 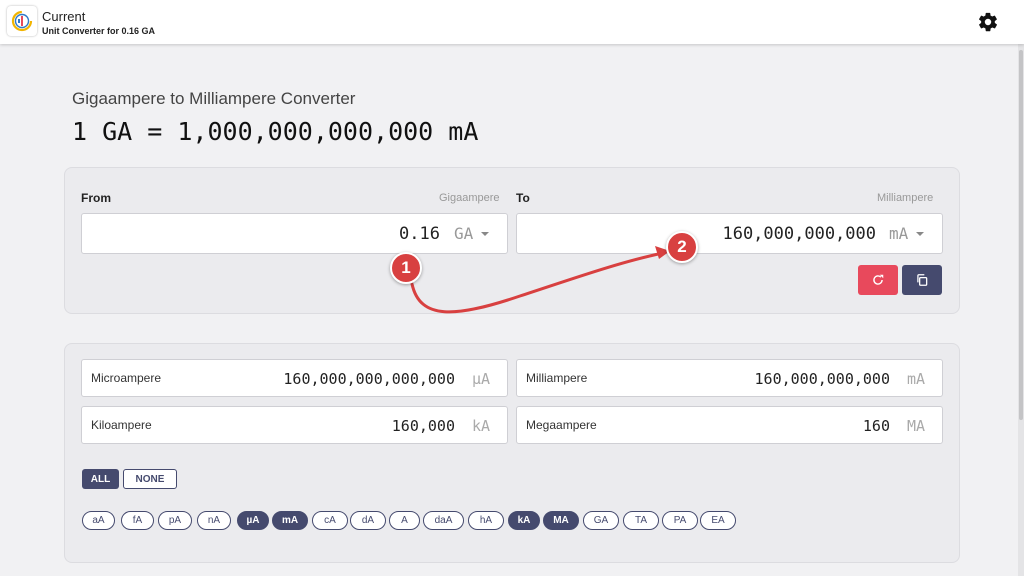 I want to click on unit-chip: cA, so click(x=330, y=520).